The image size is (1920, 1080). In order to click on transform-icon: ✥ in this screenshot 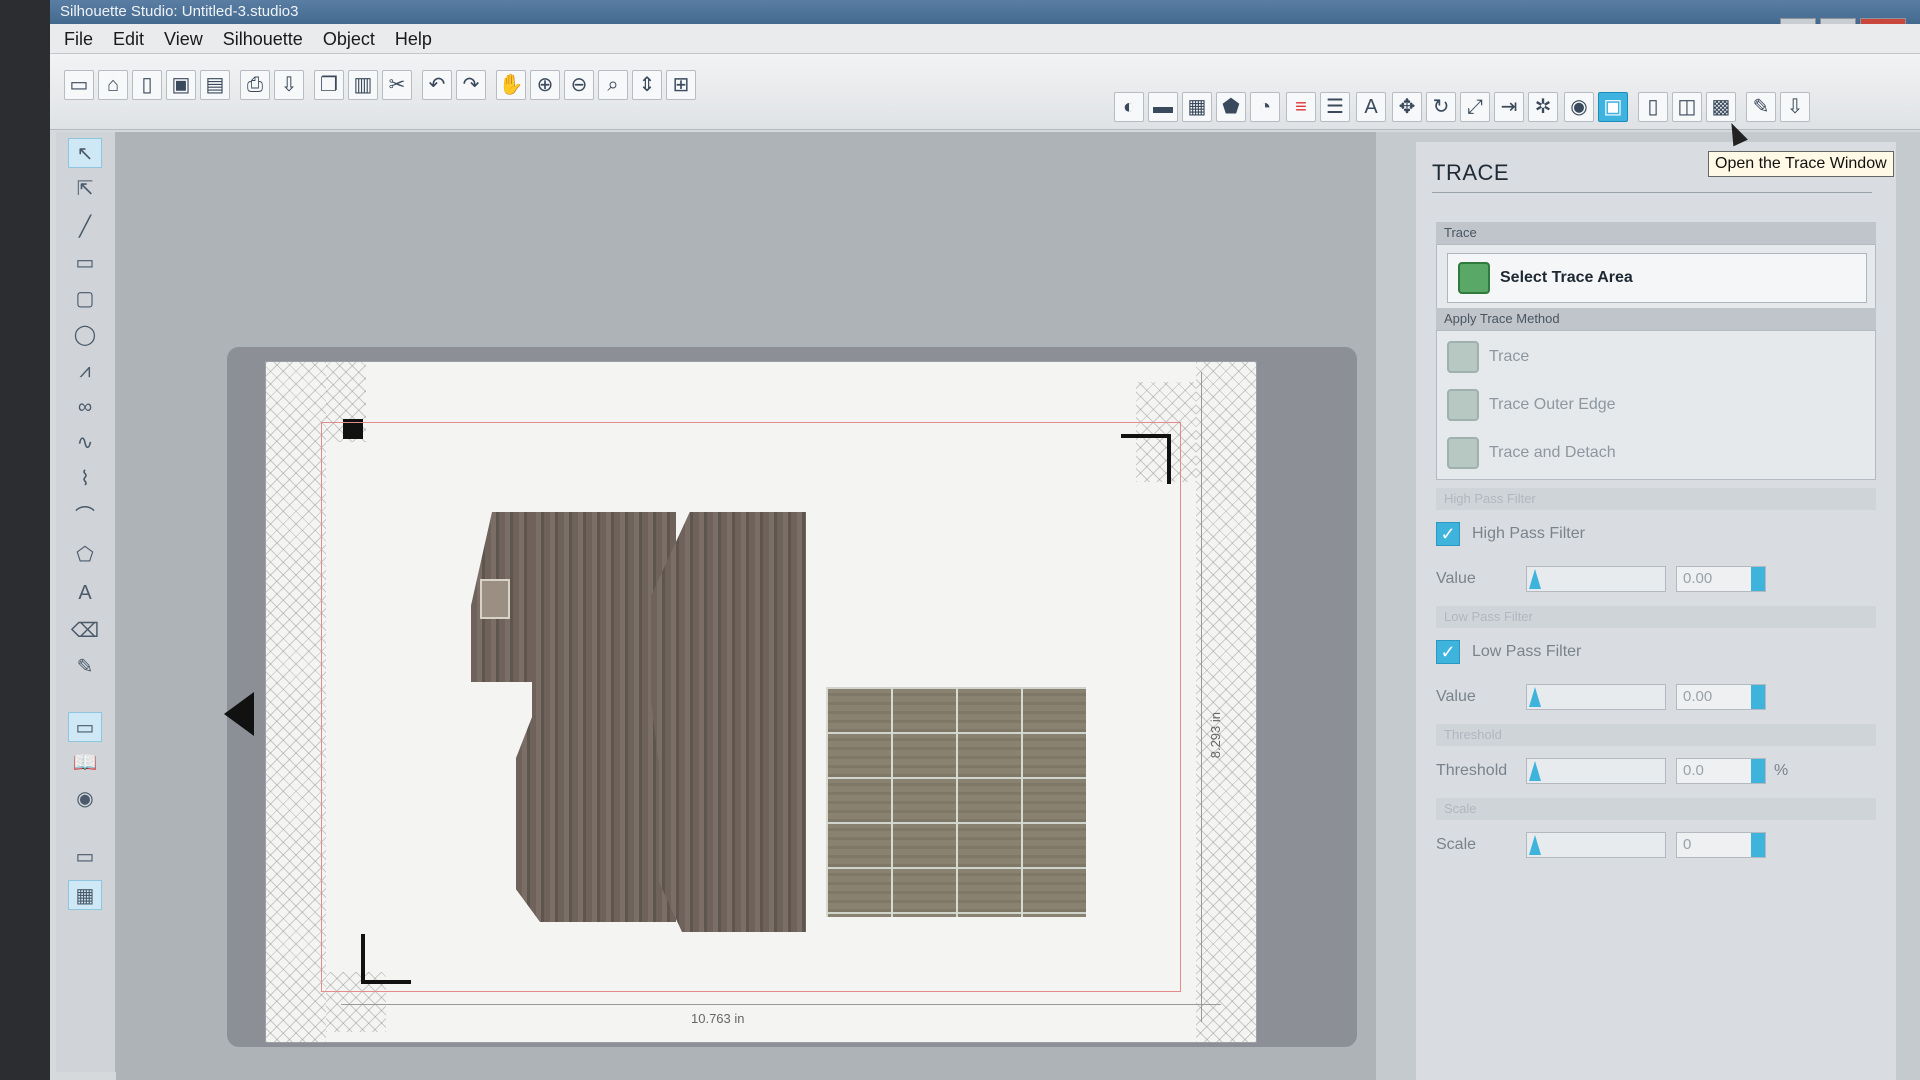, I will do `click(1407, 107)`.